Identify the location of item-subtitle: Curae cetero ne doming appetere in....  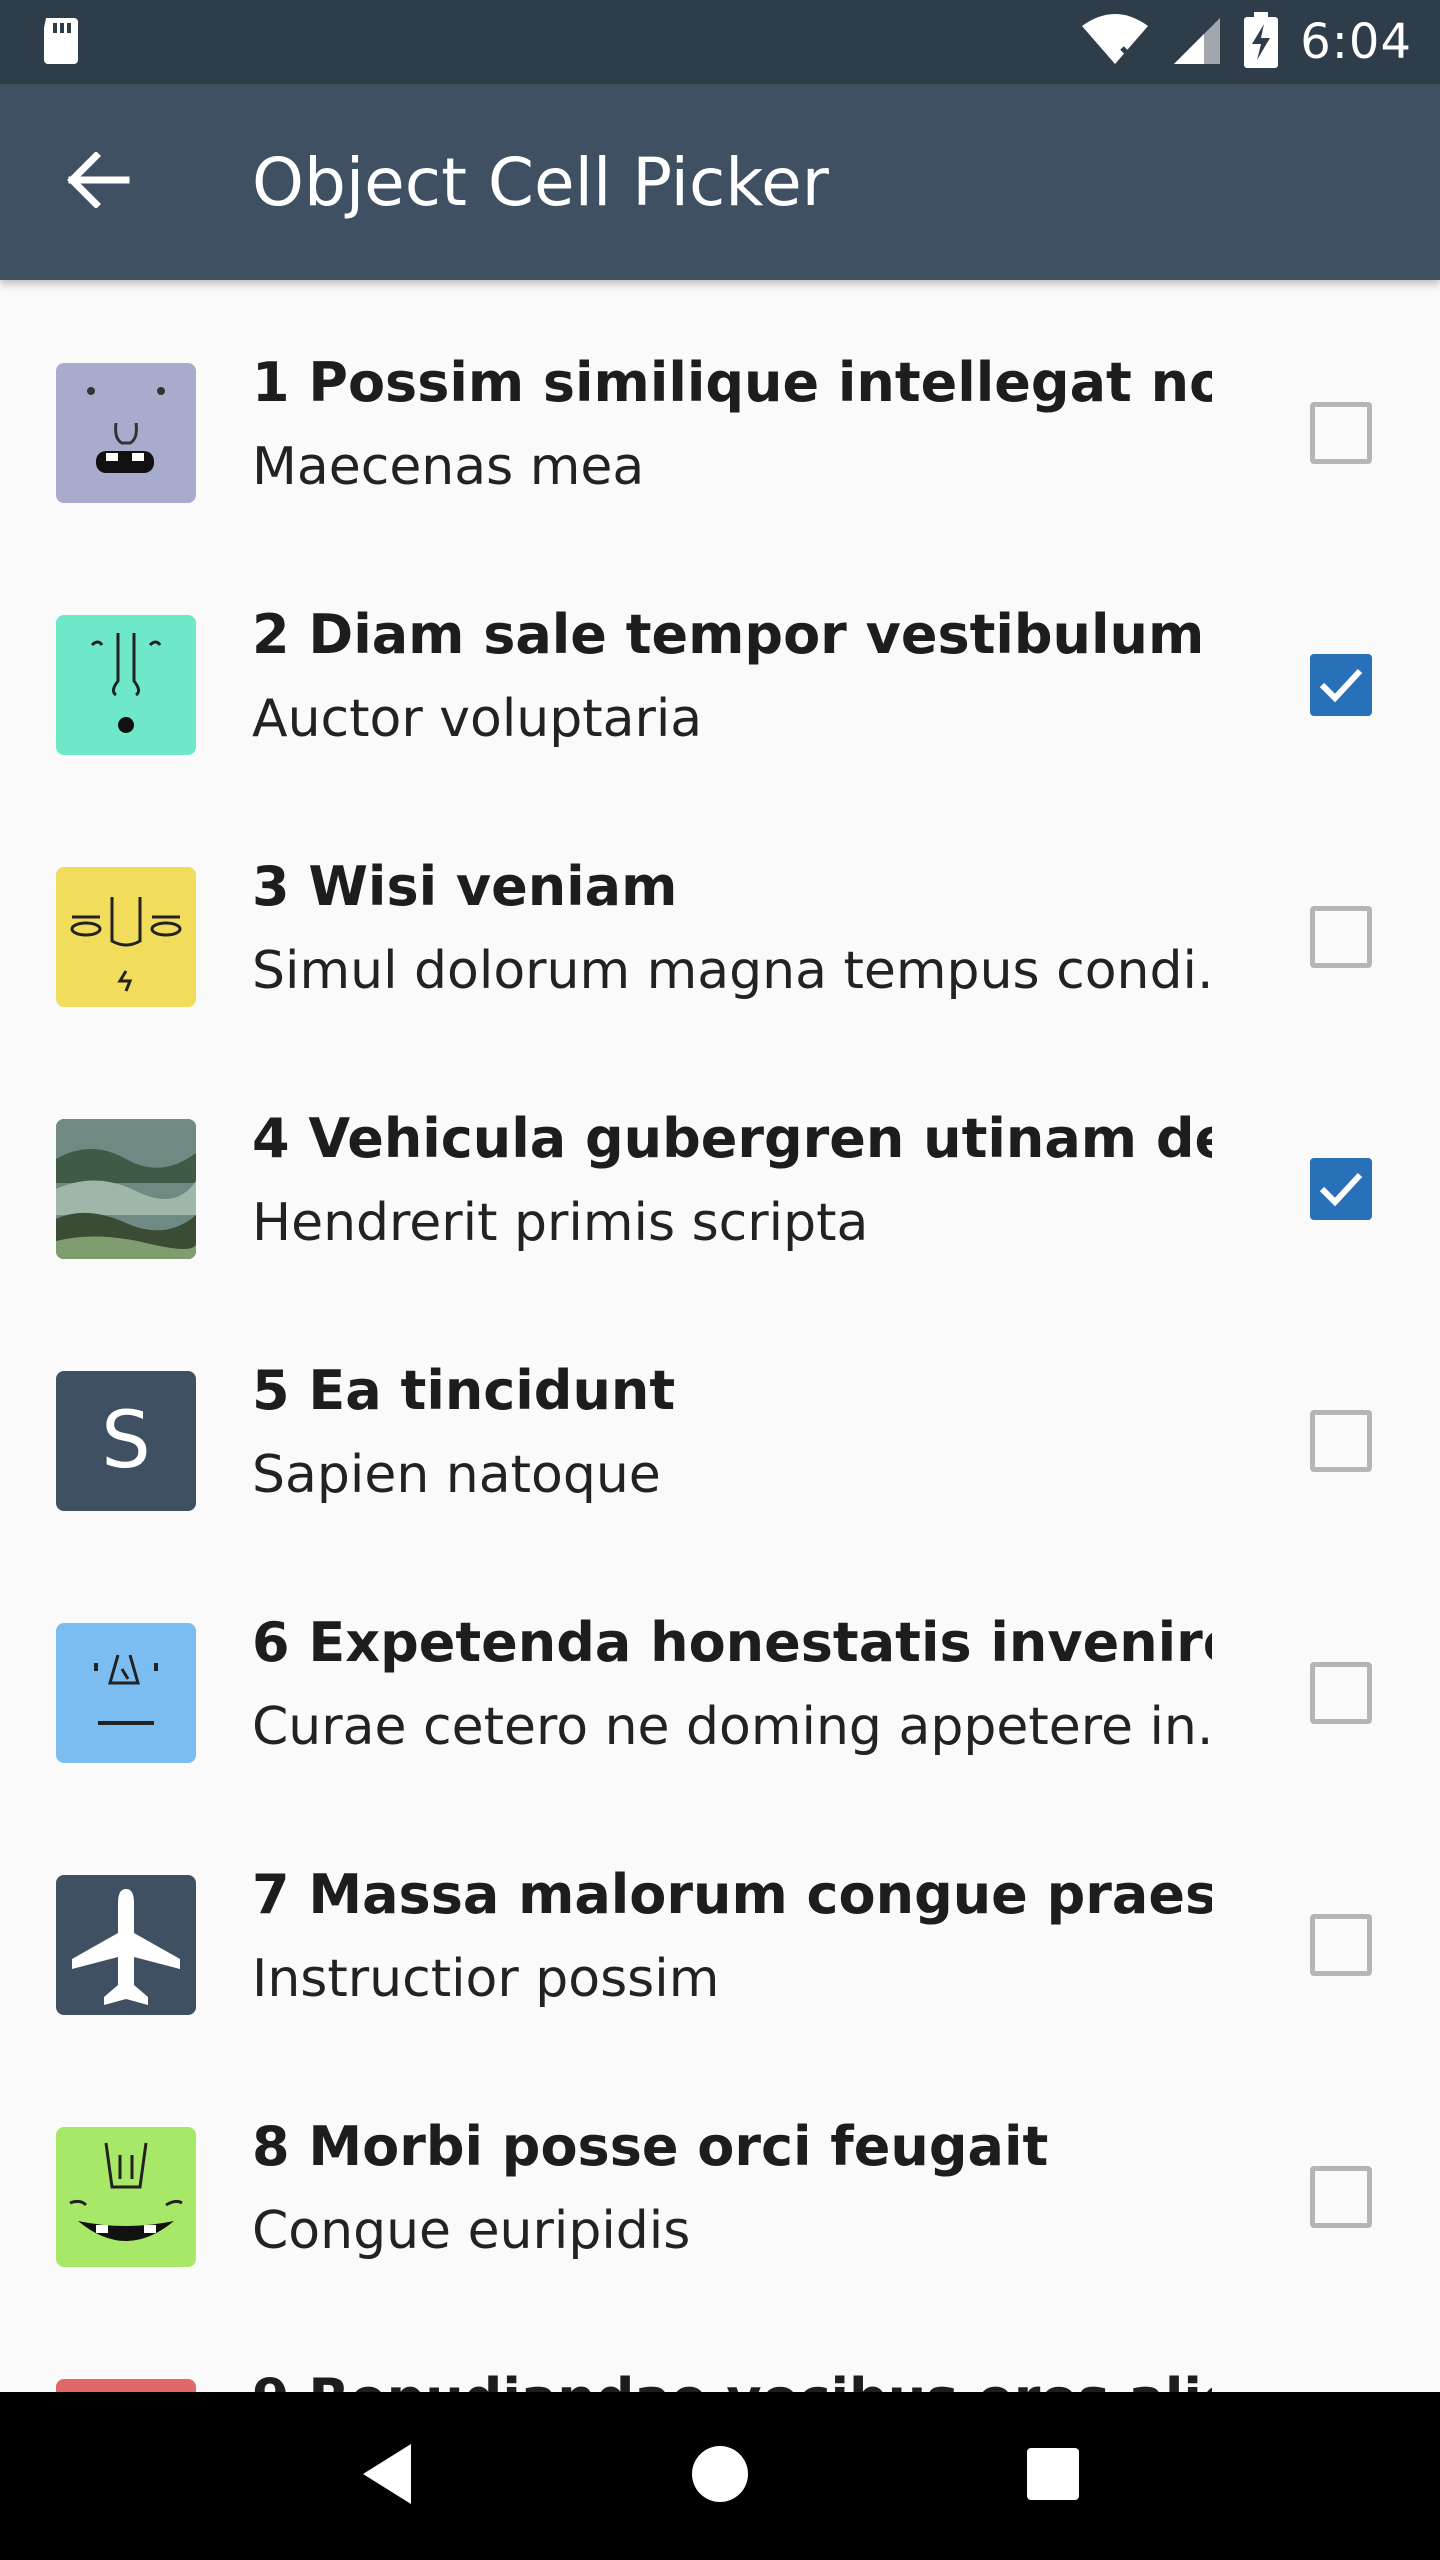
(732, 1727).